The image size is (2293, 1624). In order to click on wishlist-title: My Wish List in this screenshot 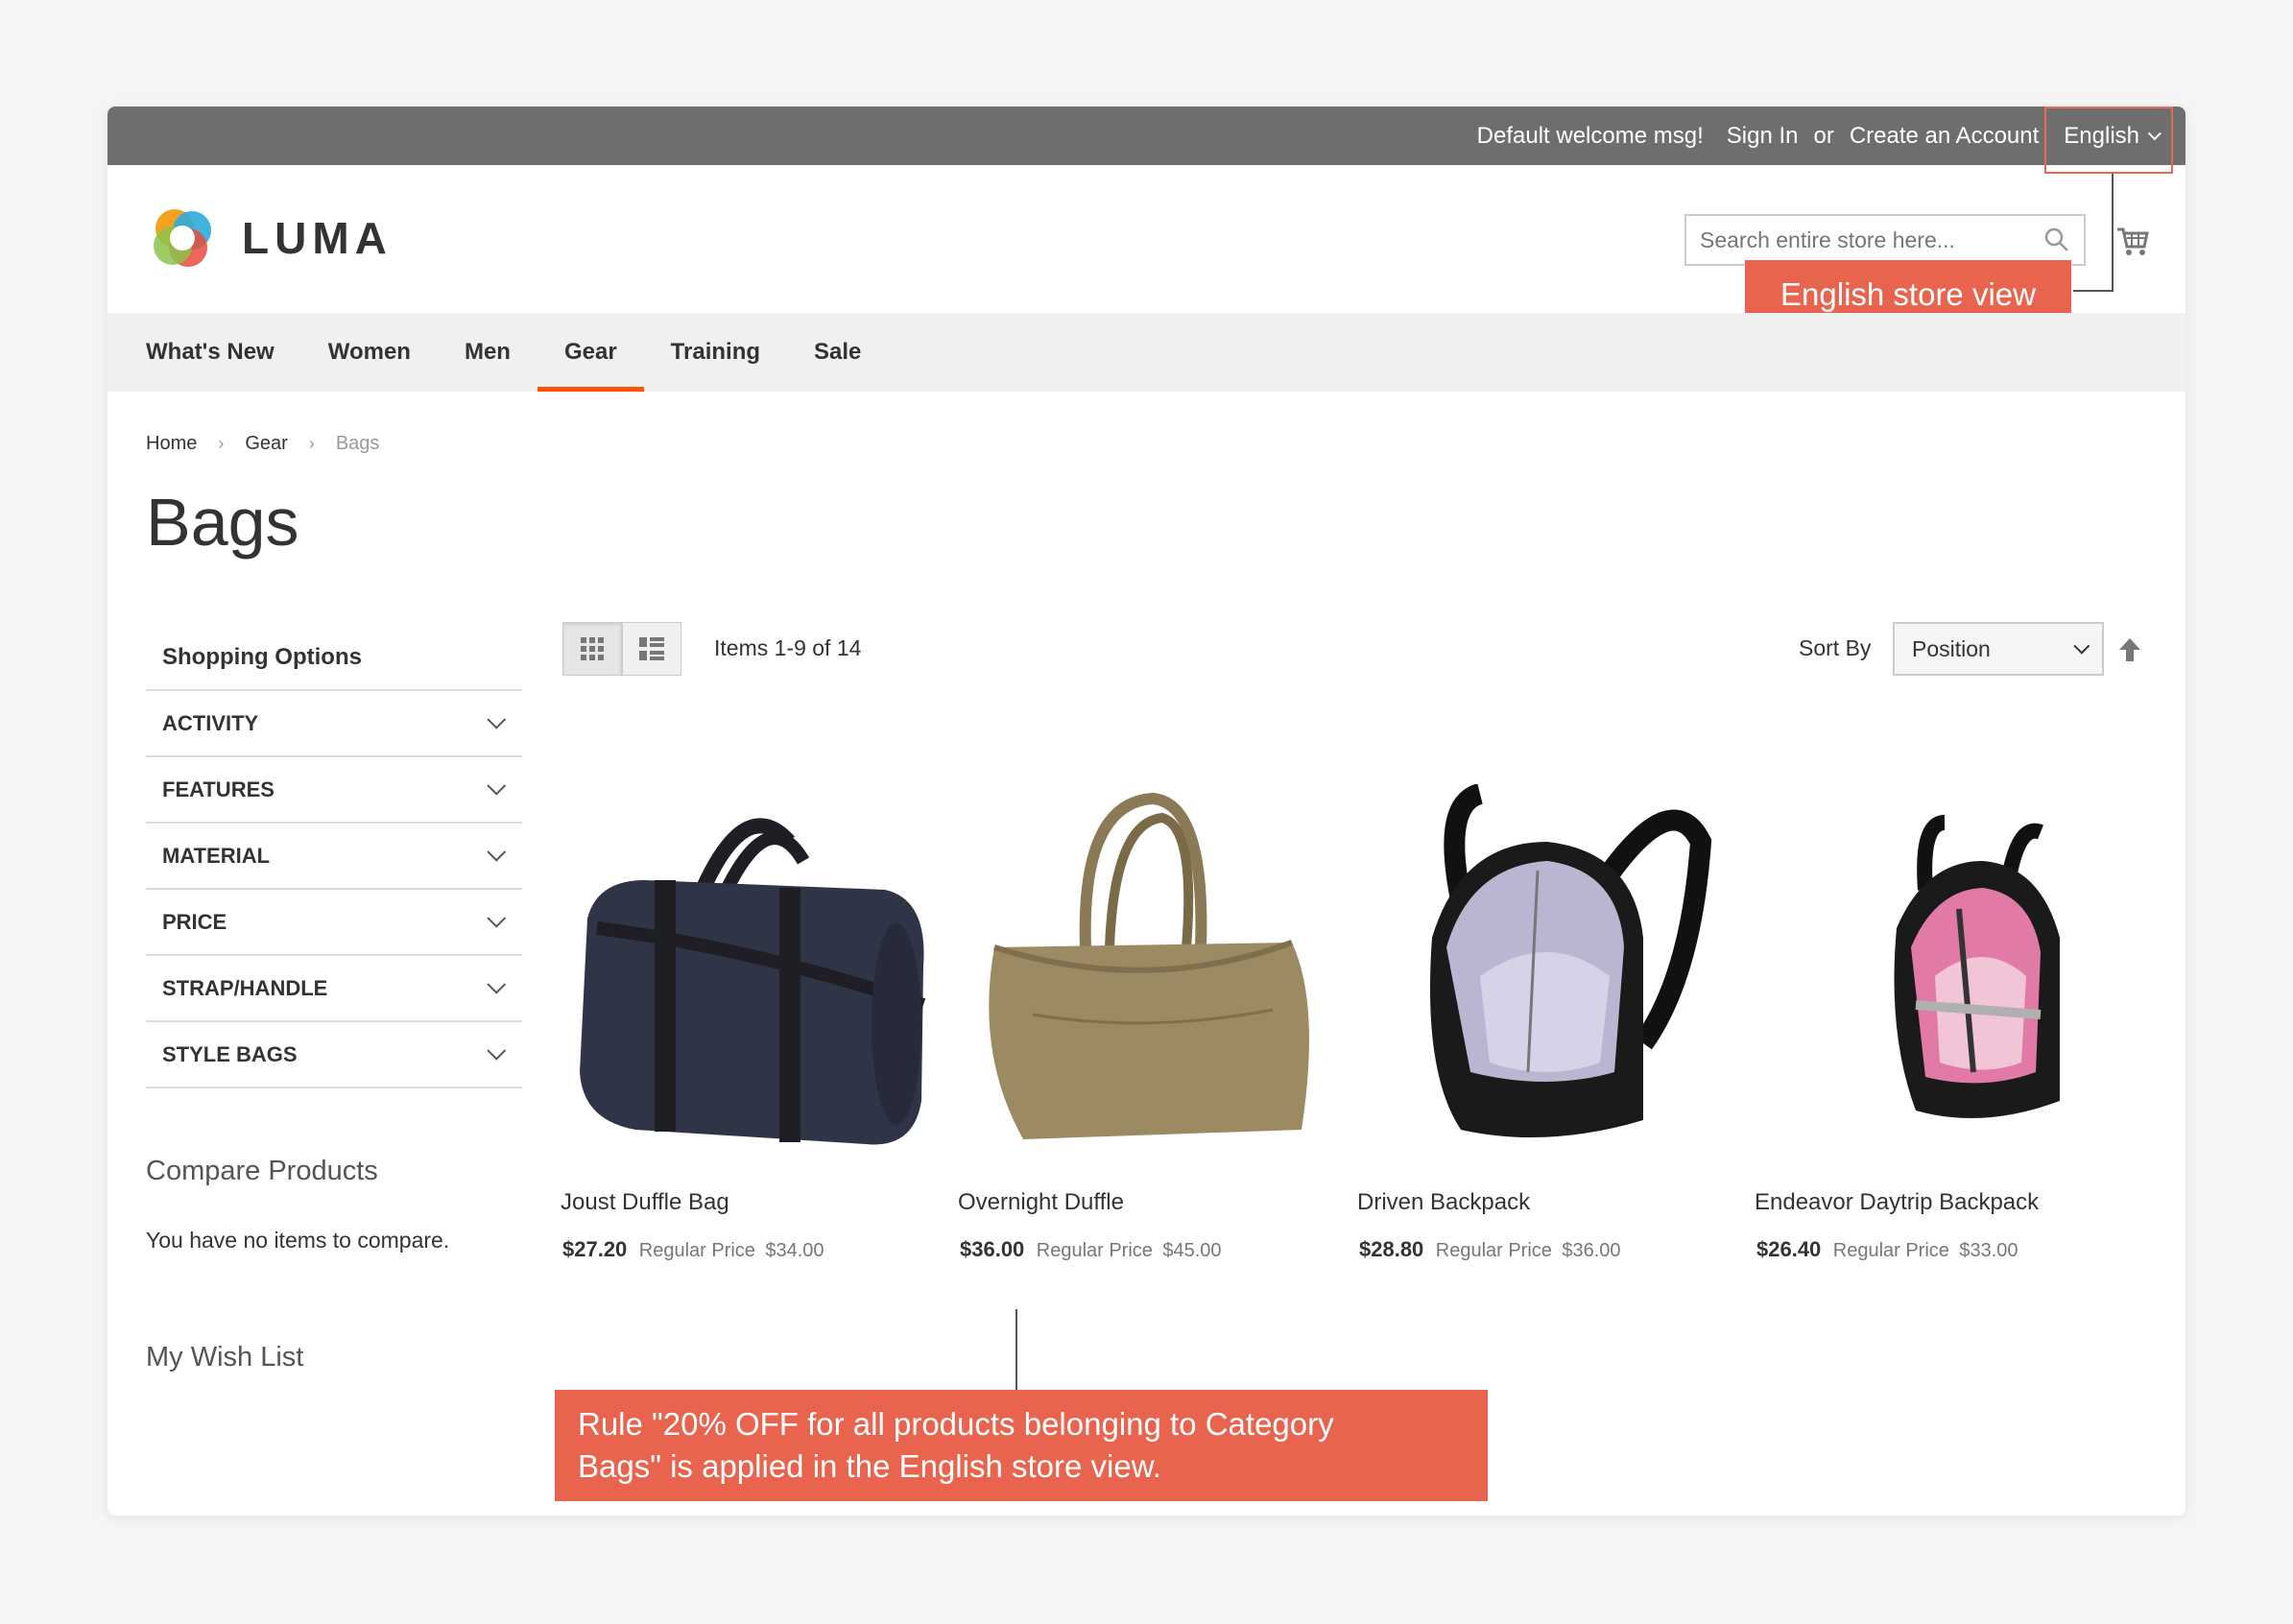, I will do `click(225, 1358)`.